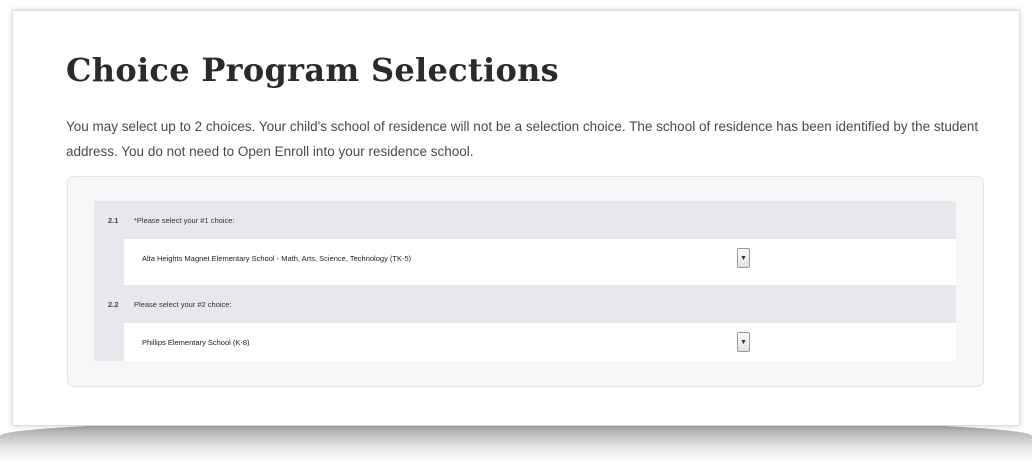  Describe the element at coordinates (525, 304) in the screenshot. I see `question-header: 2.2 Please select your #2 choice:` at that location.